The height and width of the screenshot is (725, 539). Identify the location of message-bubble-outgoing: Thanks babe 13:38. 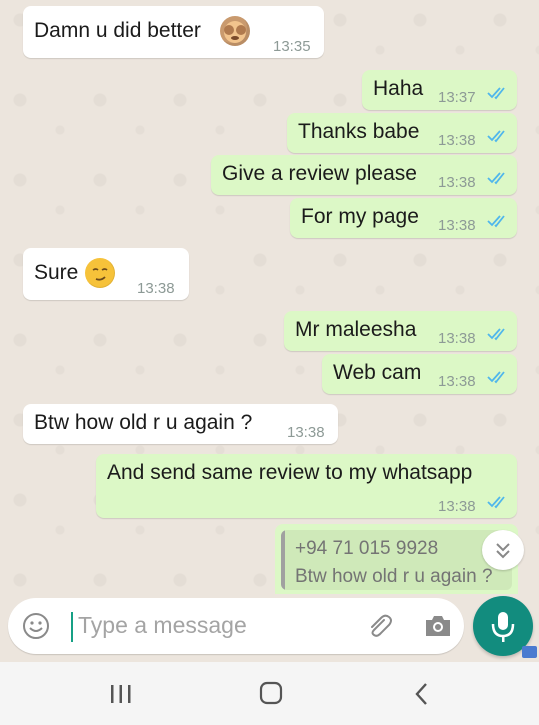
(402, 133).